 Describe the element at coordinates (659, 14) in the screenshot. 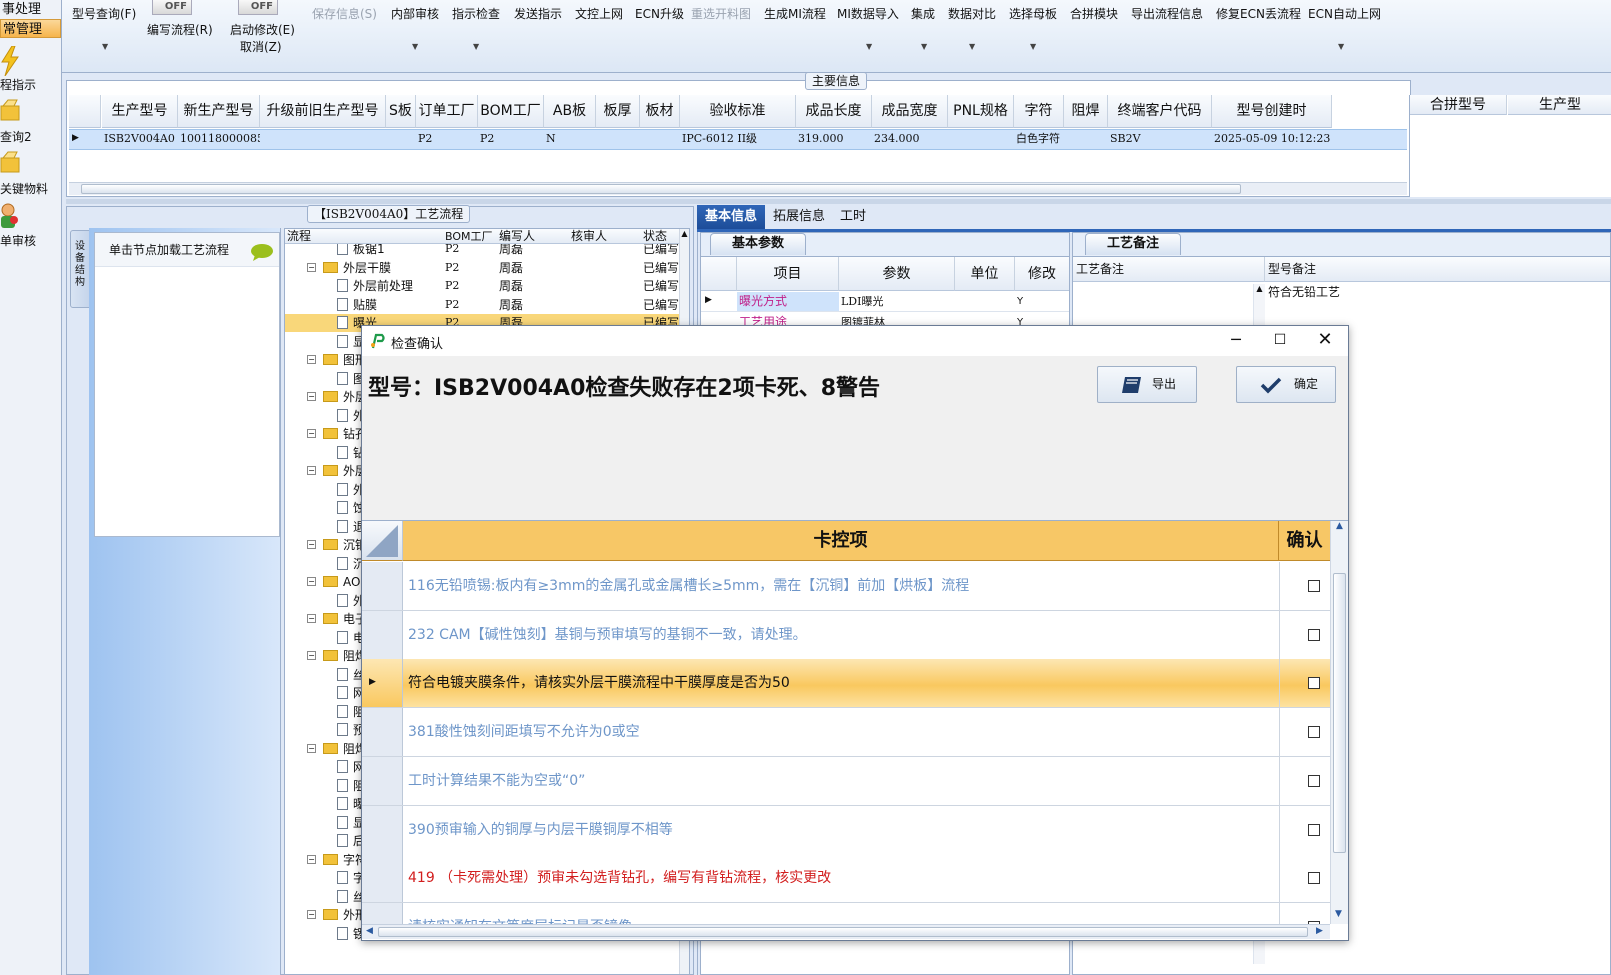

I see `ecn-upgrade-button: ECN升级` at that location.